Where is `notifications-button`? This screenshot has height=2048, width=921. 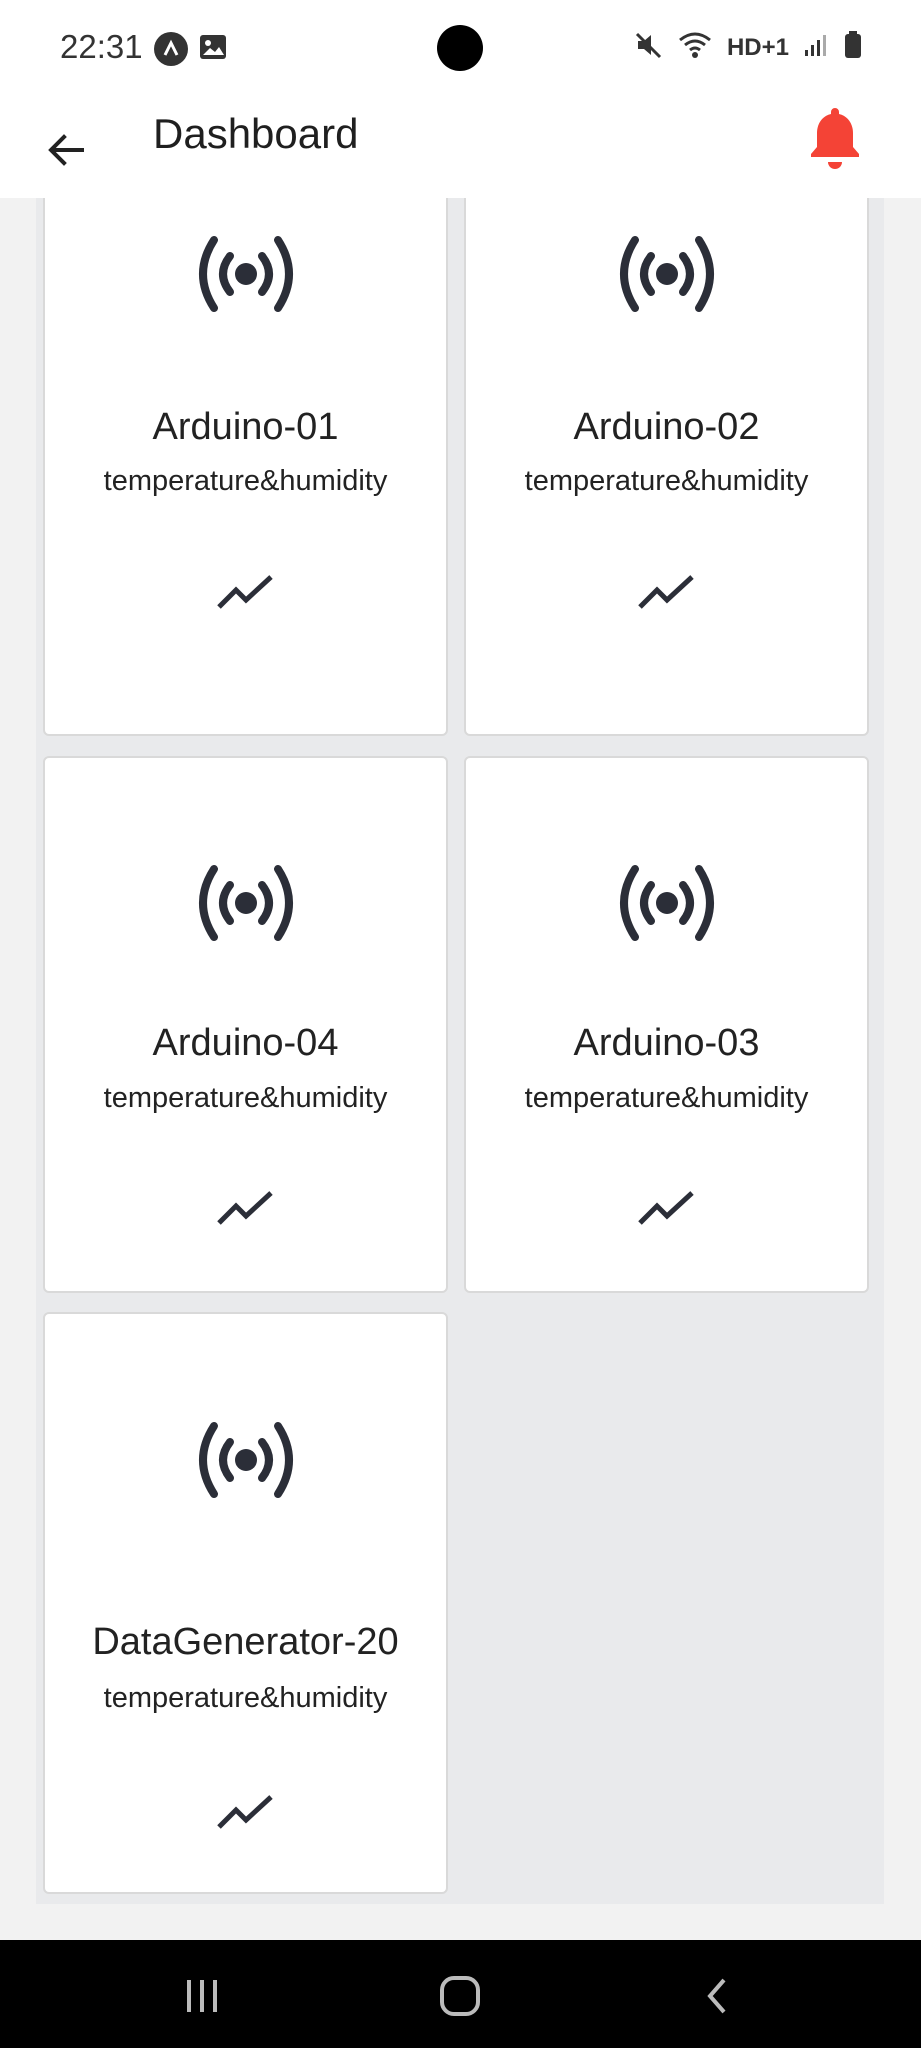 notifications-button is located at coordinates (835, 137).